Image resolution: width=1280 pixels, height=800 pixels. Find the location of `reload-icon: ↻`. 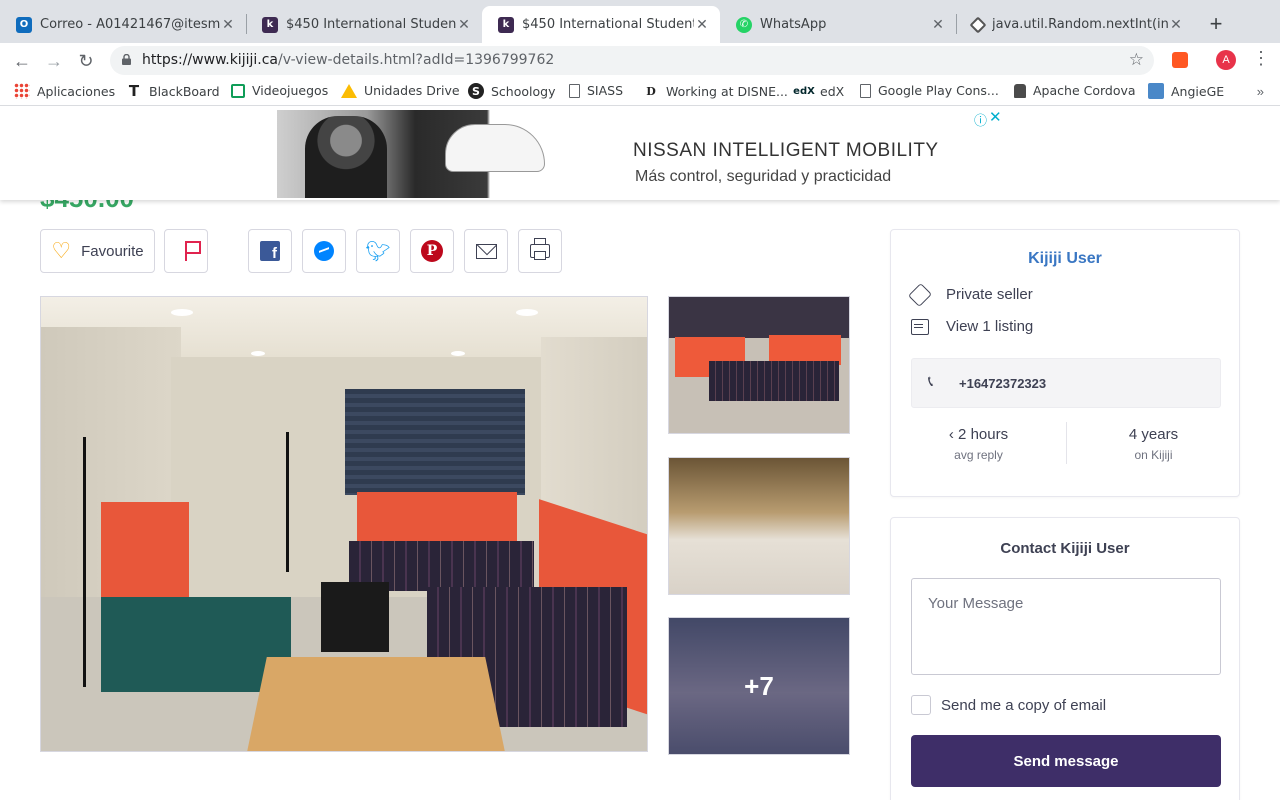

reload-icon: ↻ is located at coordinates (86, 61).